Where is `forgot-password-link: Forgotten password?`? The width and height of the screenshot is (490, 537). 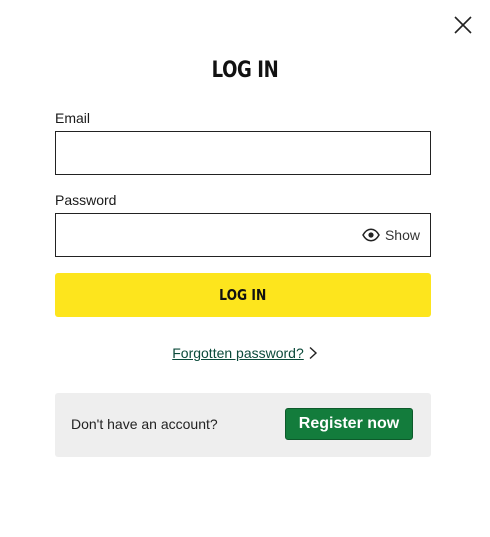 forgot-password-link: Forgotten password? is located at coordinates (238, 353).